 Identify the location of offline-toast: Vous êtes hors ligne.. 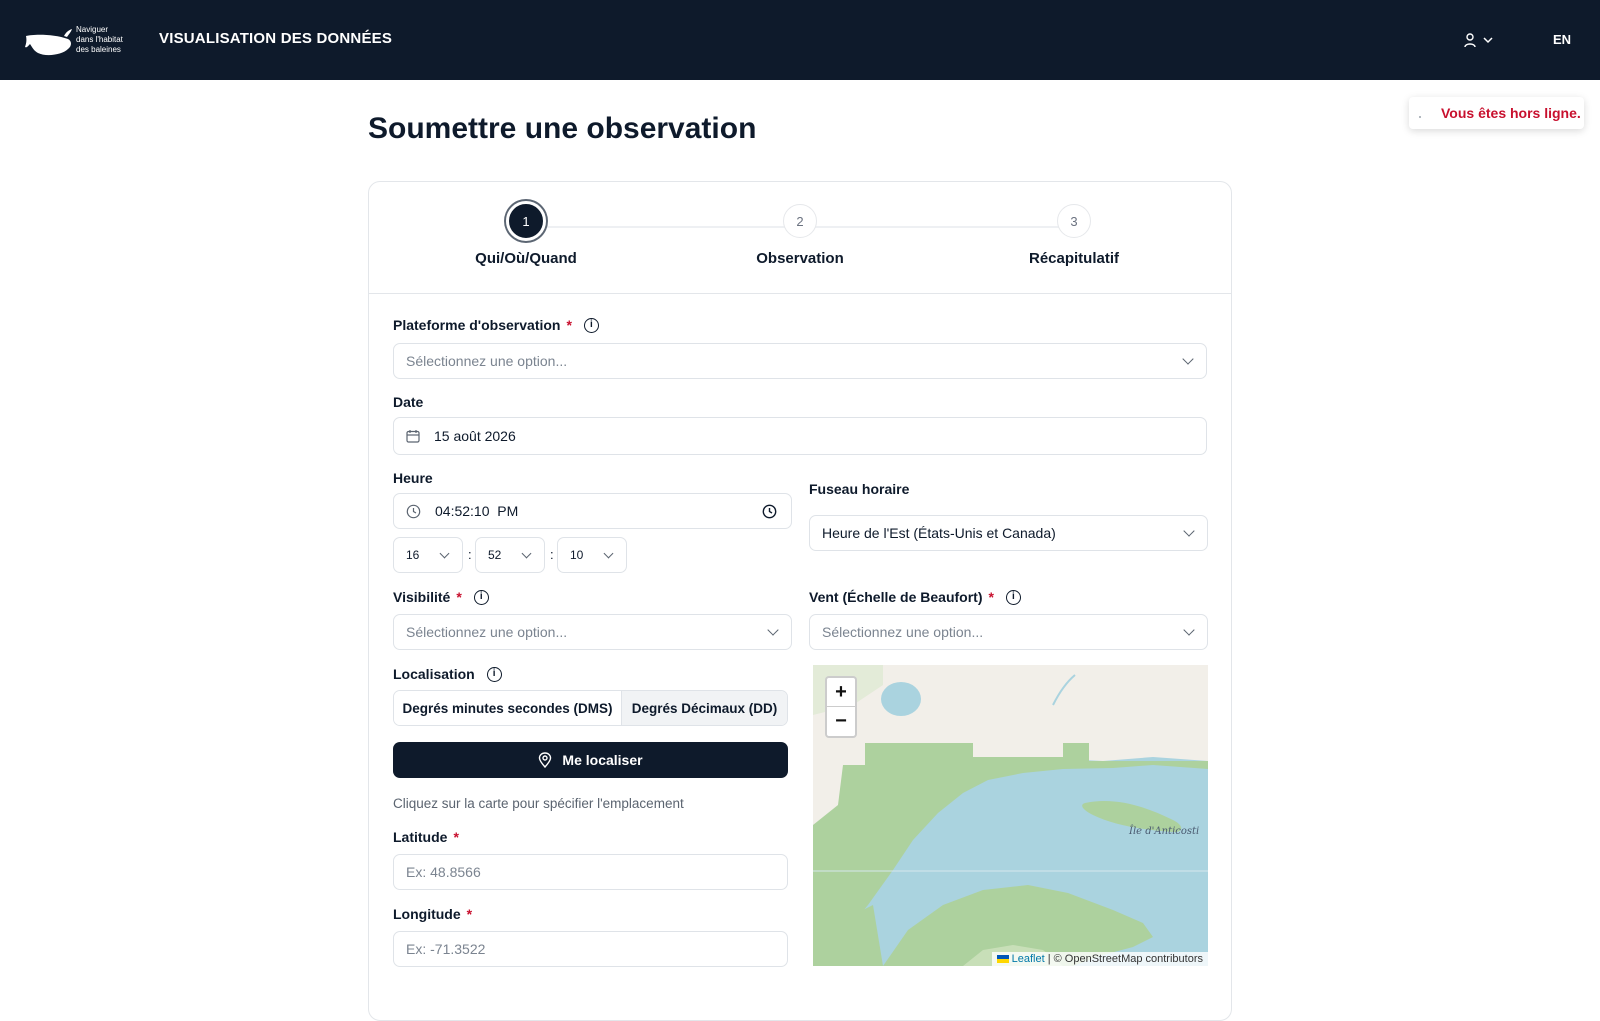
(1496, 113).